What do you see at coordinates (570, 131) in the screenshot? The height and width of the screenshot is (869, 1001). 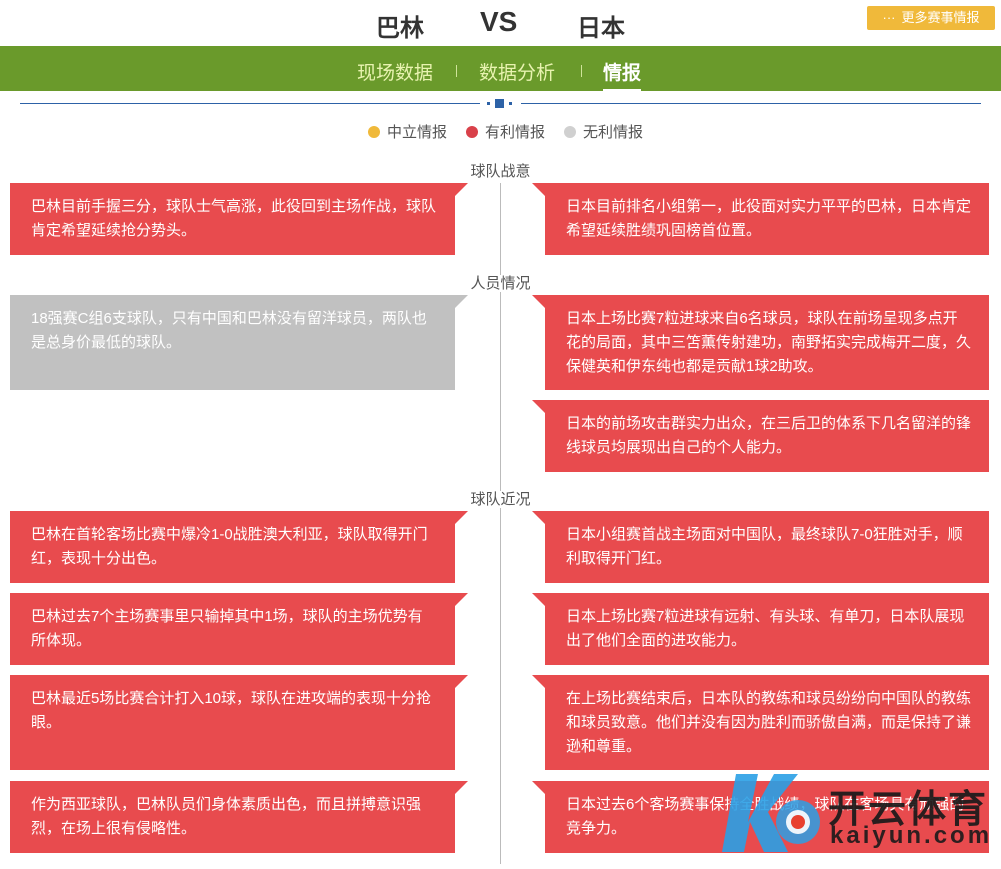 I see `unfavorable-dot-icon` at bounding box center [570, 131].